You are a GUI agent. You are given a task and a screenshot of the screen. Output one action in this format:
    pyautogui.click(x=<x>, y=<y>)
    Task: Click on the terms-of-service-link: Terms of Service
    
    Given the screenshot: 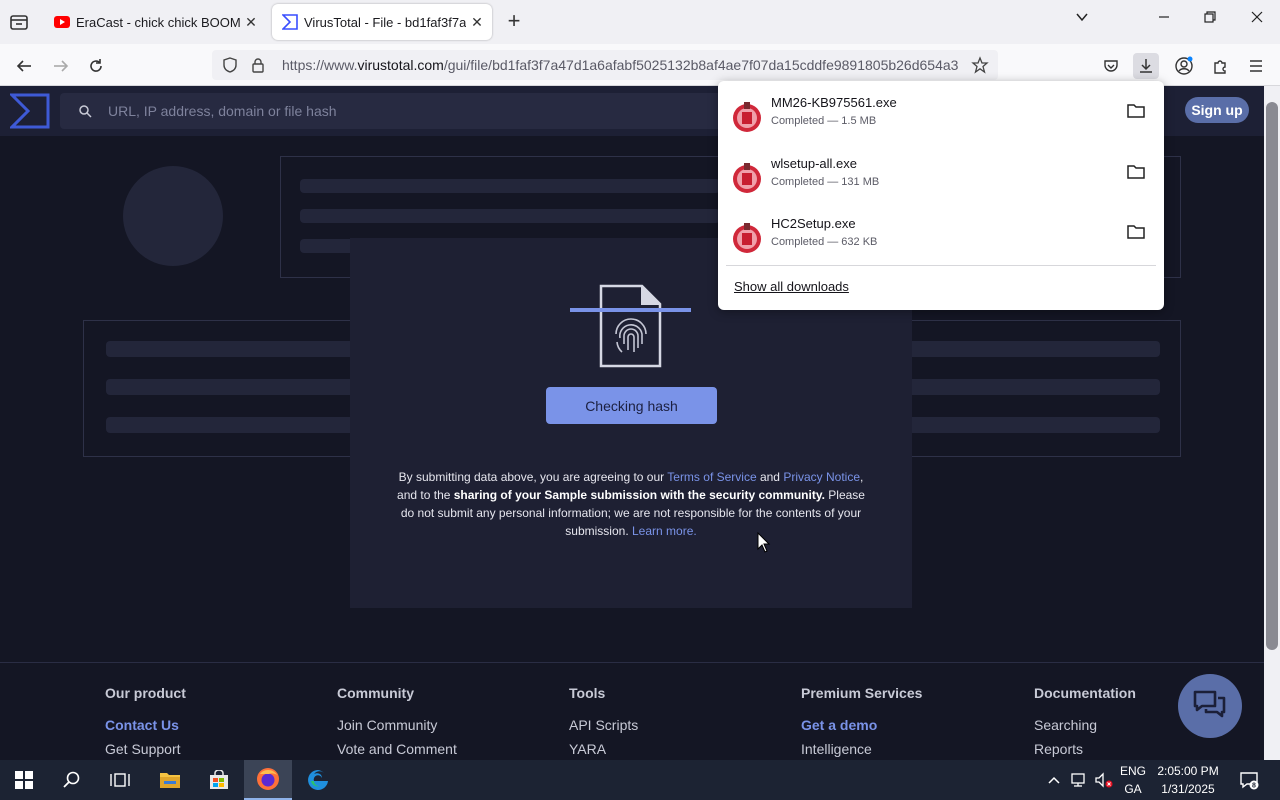 What is the action you would take?
    pyautogui.click(x=711, y=477)
    